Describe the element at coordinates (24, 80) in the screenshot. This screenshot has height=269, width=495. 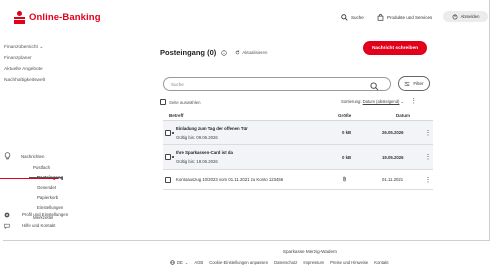
I see `sidebar-item-nachhaltigkeit: Nachhaltigkeitswelt` at that location.